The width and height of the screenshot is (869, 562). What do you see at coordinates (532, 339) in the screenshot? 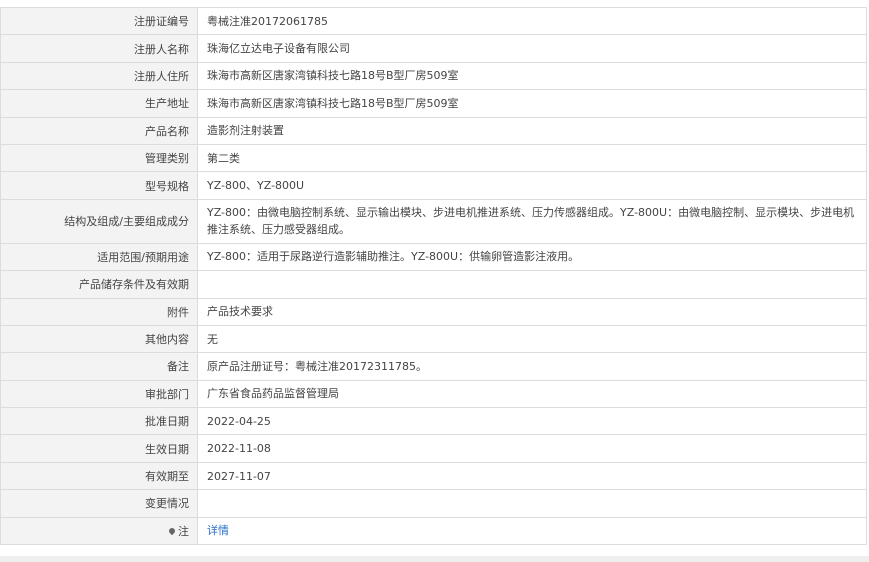
I see `field-value: 无` at bounding box center [532, 339].